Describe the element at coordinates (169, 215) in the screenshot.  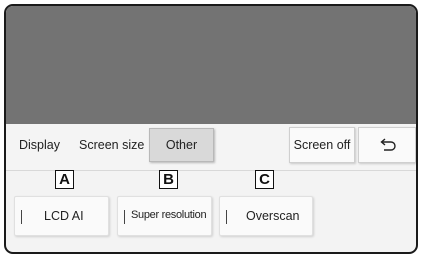
I see `super-resolution-label: Super resolution` at that location.